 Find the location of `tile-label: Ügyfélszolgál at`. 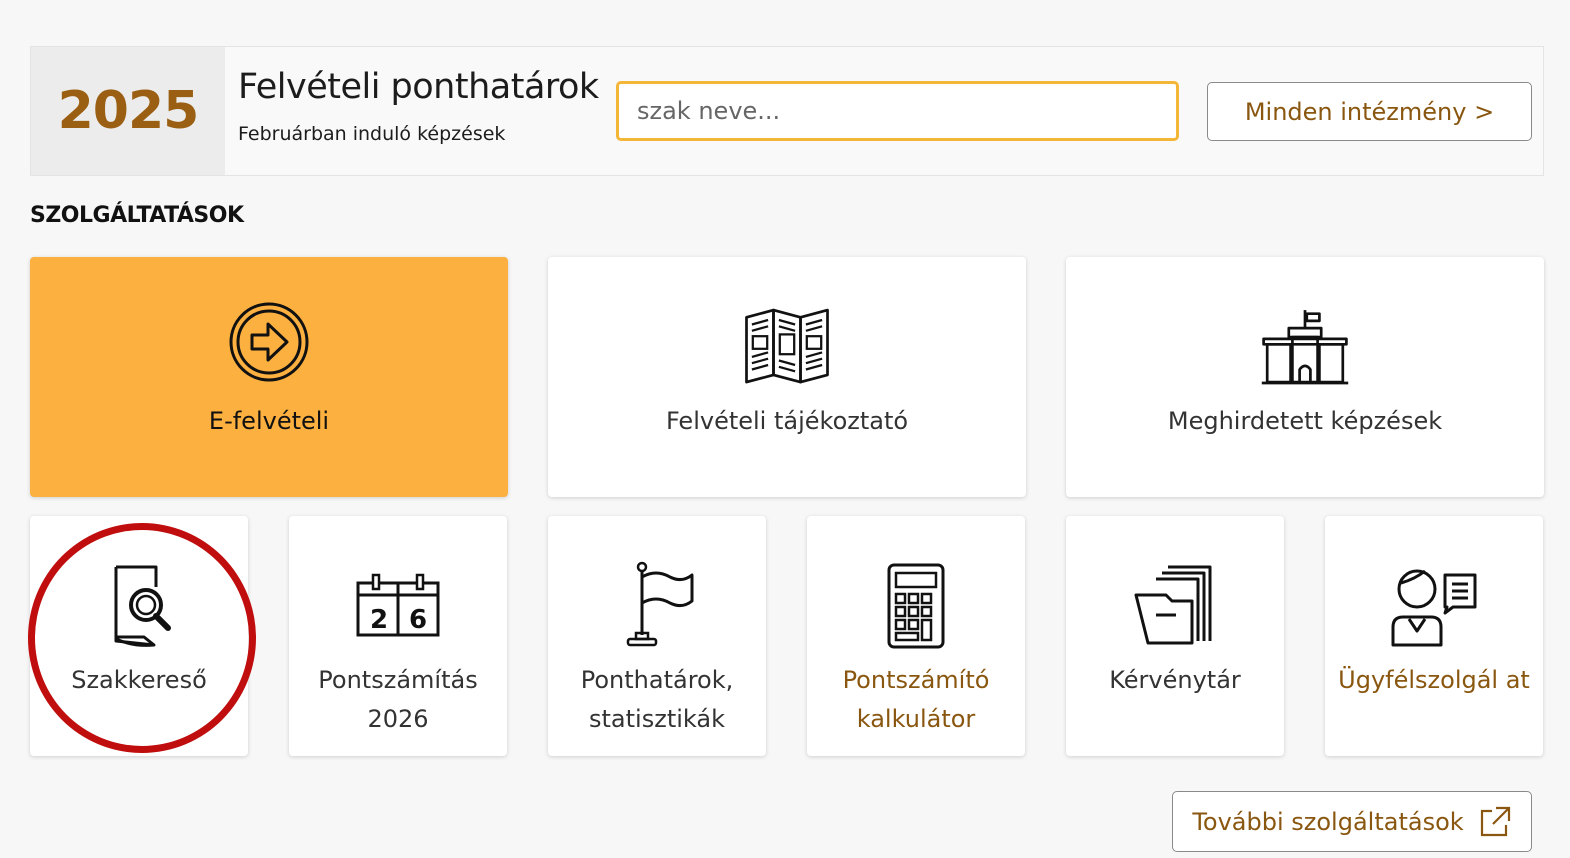

tile-label: Ügyfélszolgál at is located at coordinates (1434, 680).